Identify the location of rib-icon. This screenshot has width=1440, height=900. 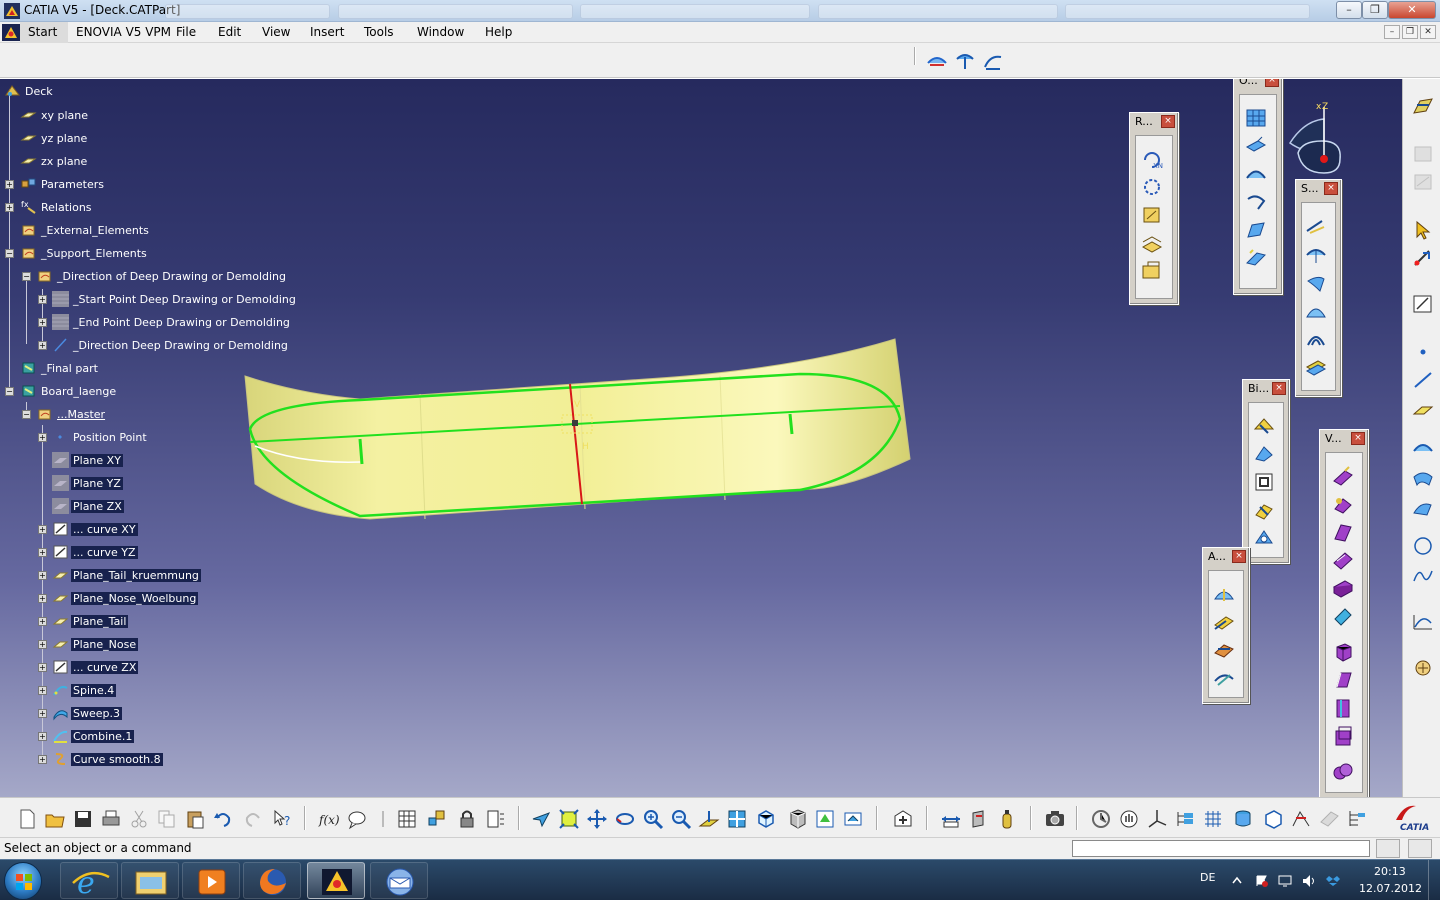
(1343, 588).